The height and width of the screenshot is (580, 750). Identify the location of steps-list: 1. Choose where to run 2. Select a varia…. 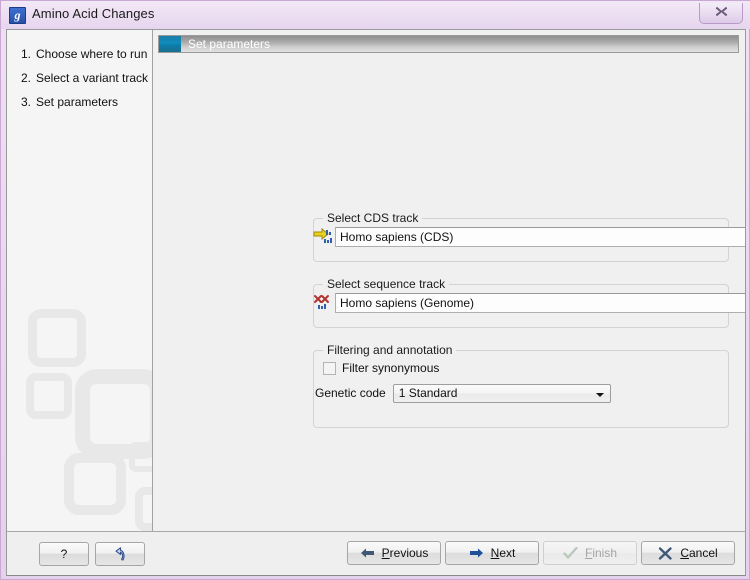
(79, 72).